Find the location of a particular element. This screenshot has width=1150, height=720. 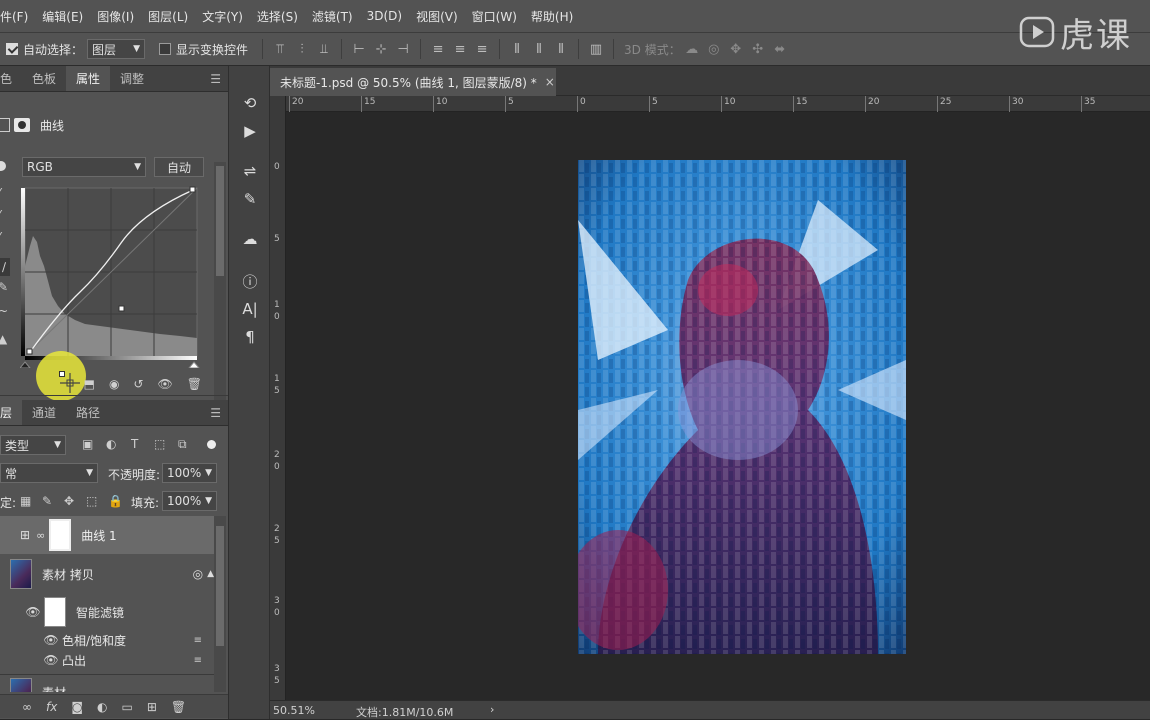

status-menu-arrow: › is located at coordinates (492, 709).